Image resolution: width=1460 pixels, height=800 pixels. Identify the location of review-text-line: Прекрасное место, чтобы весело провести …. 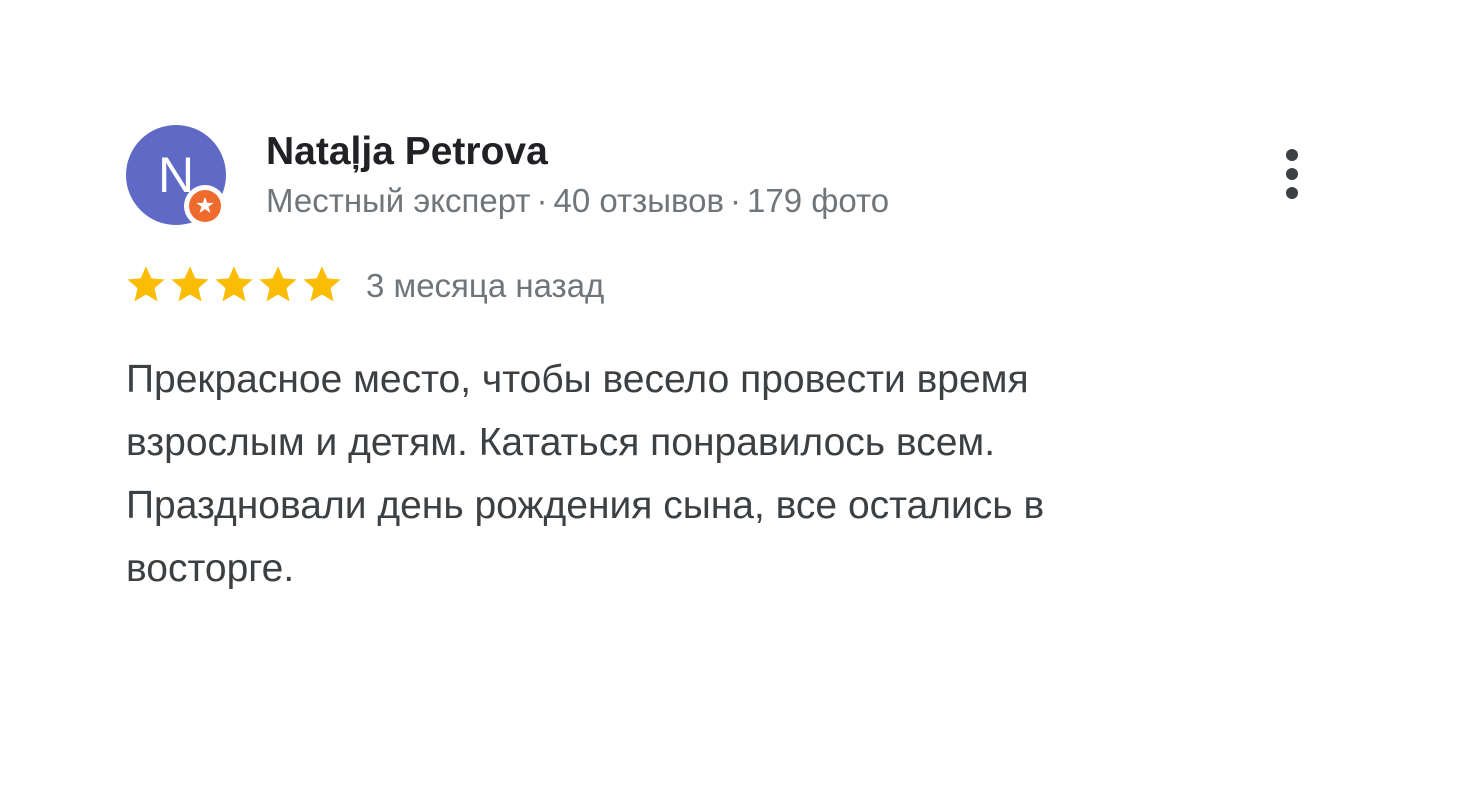
(577, 379).